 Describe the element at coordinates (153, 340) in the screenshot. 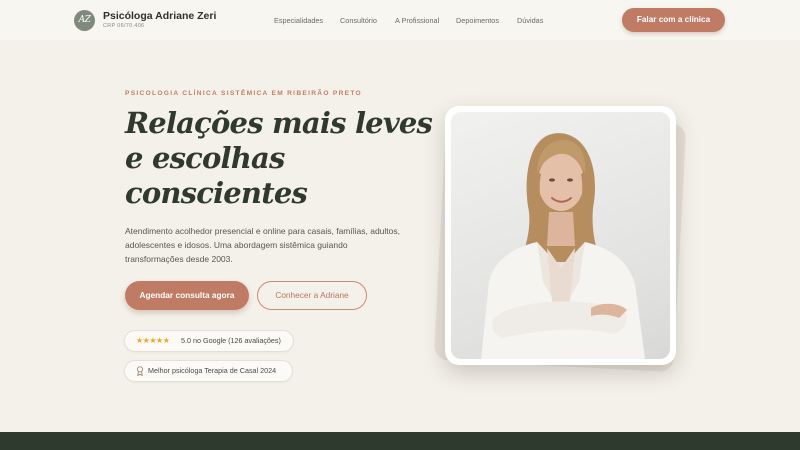

I see `star-rating-icon: ★★★★★` at that location.